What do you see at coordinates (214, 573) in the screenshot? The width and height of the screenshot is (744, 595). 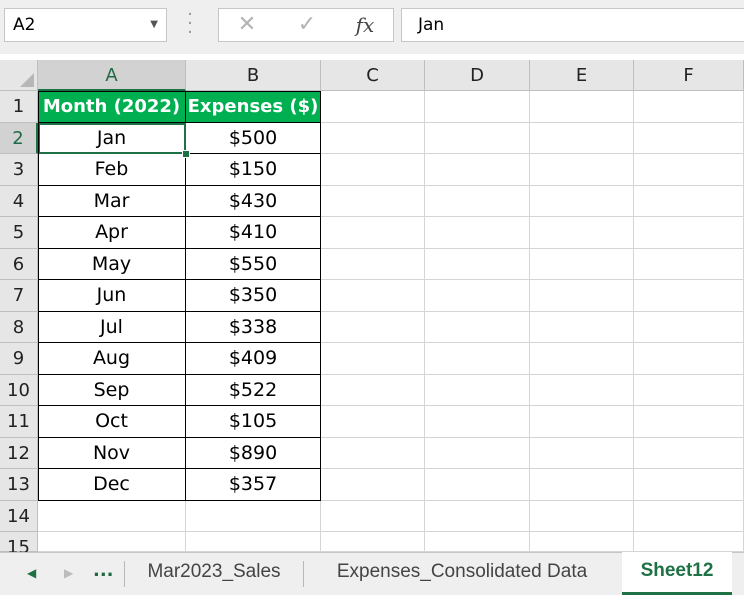 I see `sheet-tab-mar2023-sales: Mar2023_Sales` at bounding box center [214, 573].